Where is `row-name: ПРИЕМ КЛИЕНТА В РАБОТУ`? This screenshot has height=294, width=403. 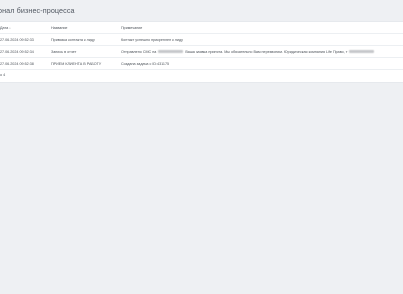
row-name: ПРИЕМ КЛИЕНТА В РАБОТУ is located at coordinates (76, 63).